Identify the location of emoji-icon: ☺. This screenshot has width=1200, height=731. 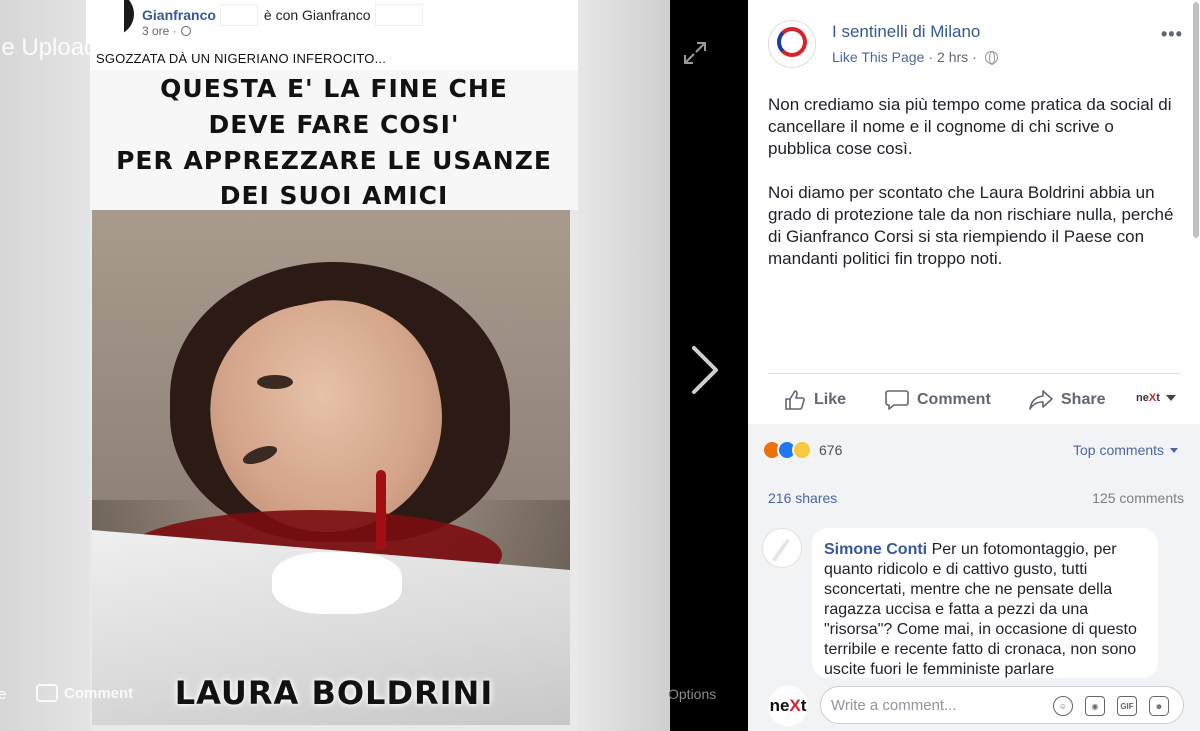
(1063, 706).